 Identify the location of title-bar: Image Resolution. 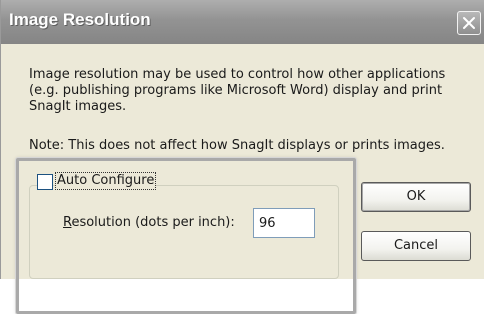
(242, 22).